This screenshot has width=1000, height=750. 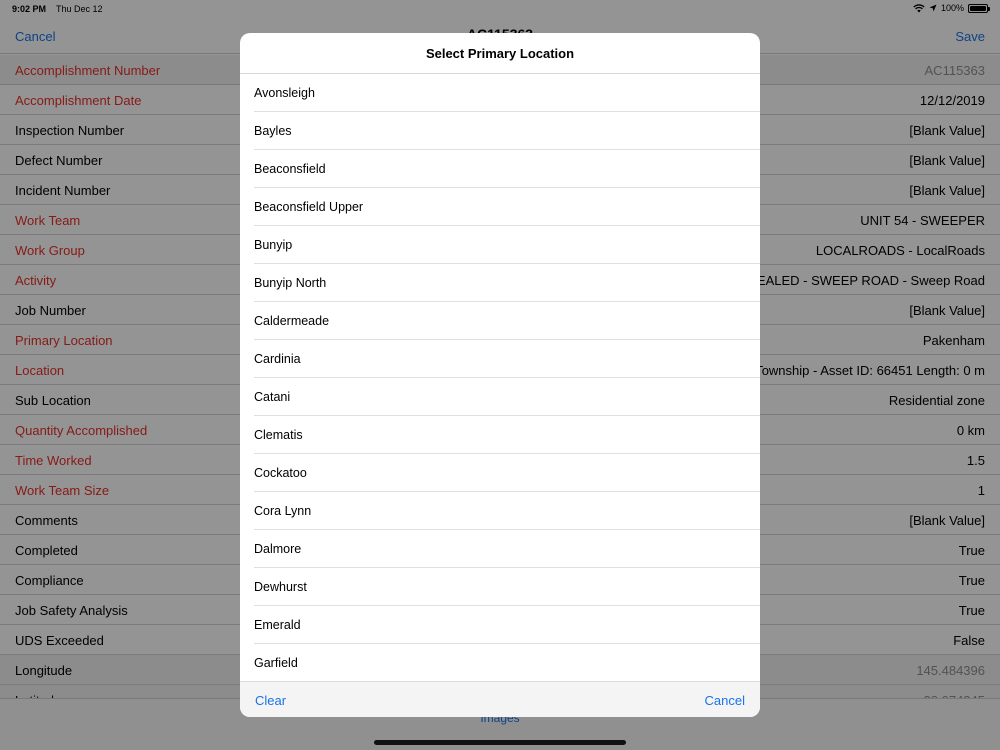 I want to click on location-option-label: Bayles, so click(x=273, y=131).